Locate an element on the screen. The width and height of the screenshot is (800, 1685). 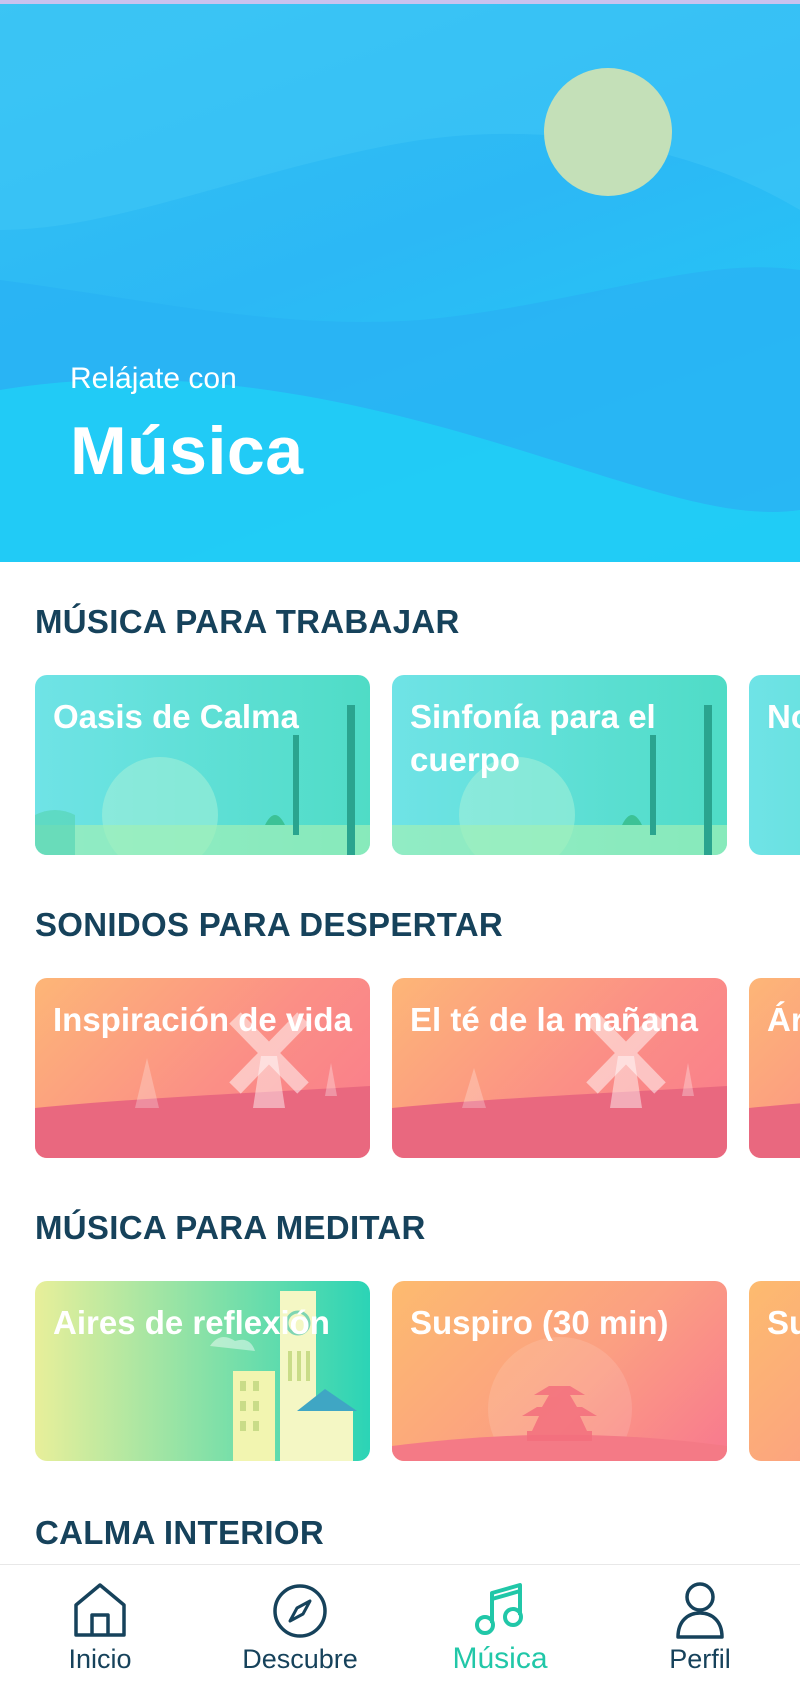
section-title-despertar: SONIDOS PARA DESPERTAR is located at coordinates (269, 924).